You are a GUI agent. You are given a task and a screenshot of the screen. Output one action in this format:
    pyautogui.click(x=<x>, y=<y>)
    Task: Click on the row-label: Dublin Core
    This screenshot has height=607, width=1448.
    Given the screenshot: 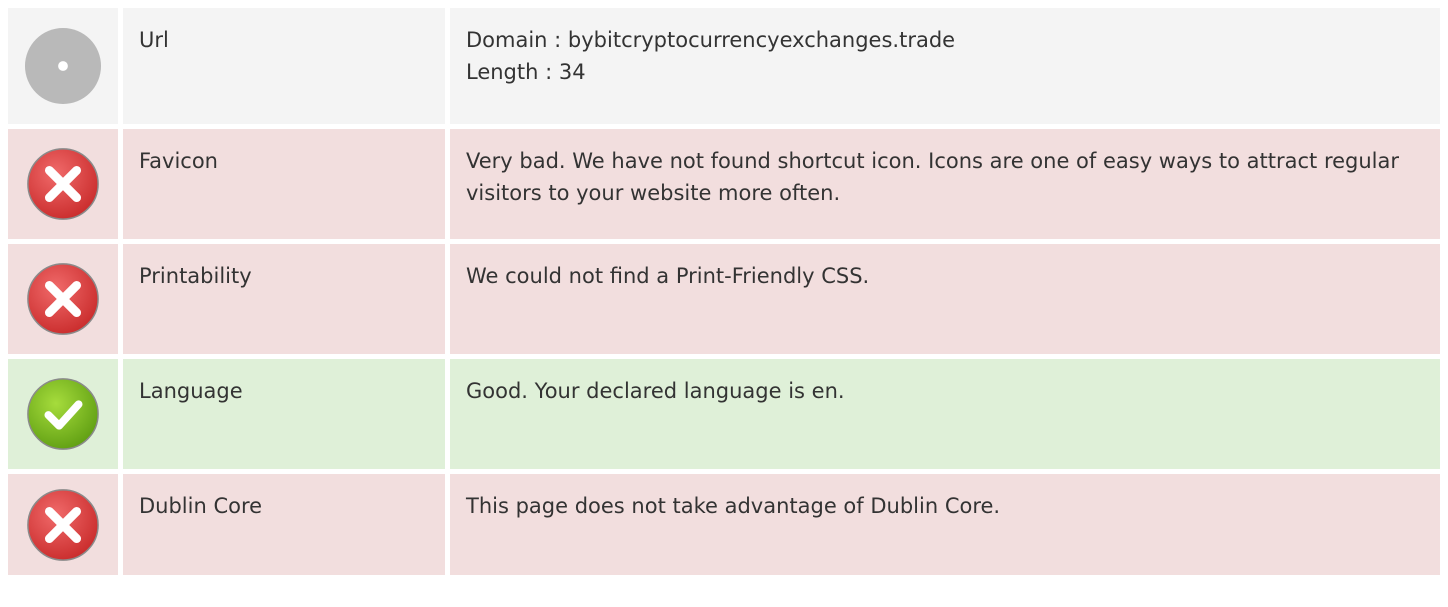 What is the action you would take?
    pyautogui.click(x=284, y=524)
    